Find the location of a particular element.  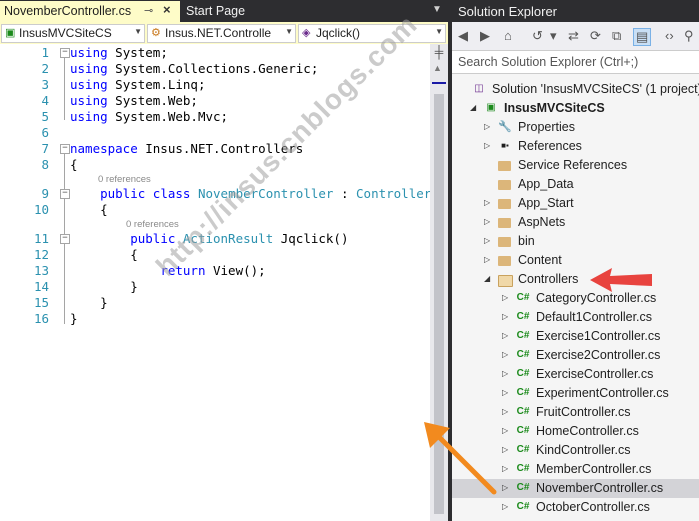

line-number: 12 is located at coordinates (41, 254).